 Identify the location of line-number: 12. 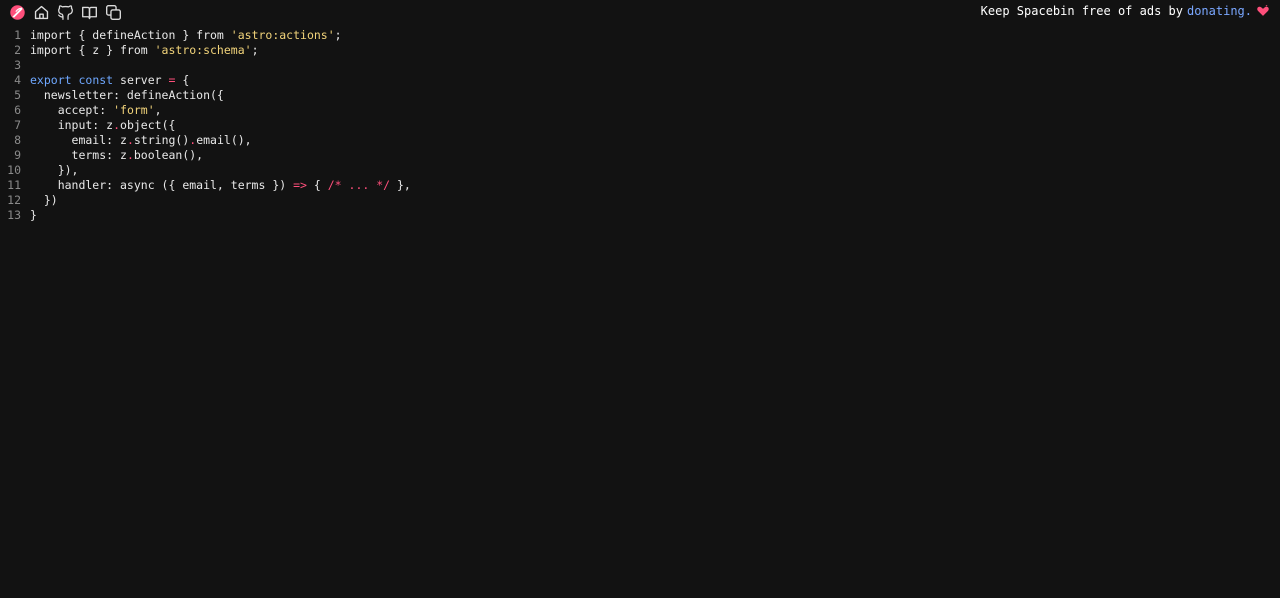
(14, 200).